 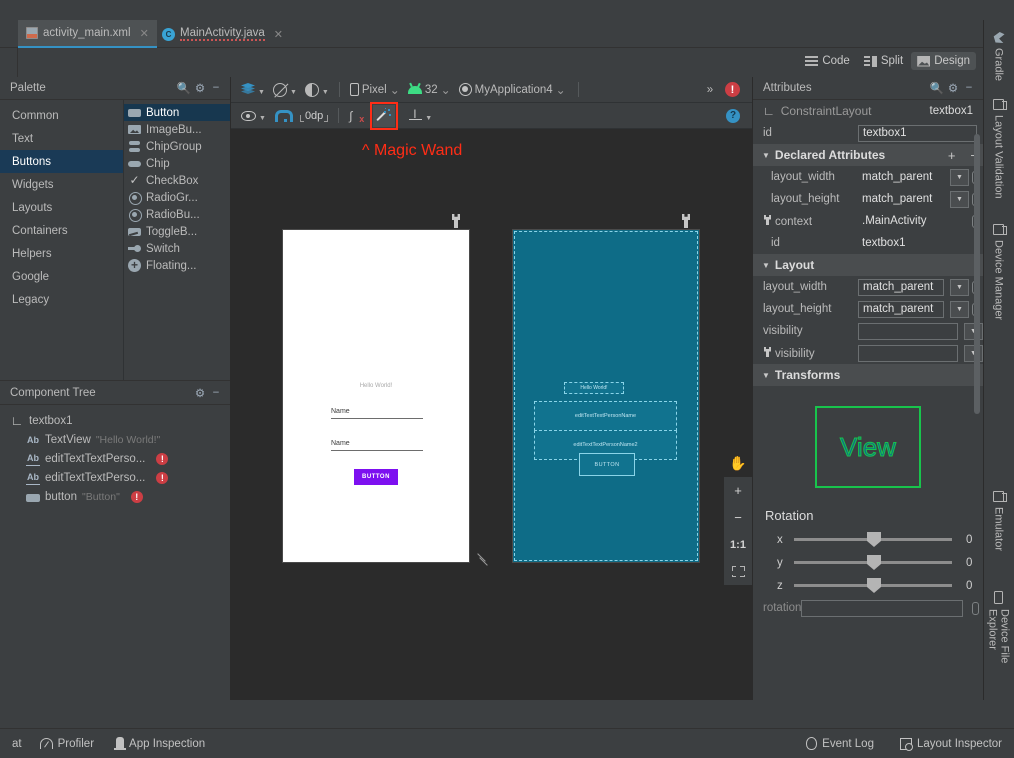 What do you see at coordinates (317, 90) in the screenshot?
I see `night-mode-toggle-button: ▼` at bounding box center [317, 90].